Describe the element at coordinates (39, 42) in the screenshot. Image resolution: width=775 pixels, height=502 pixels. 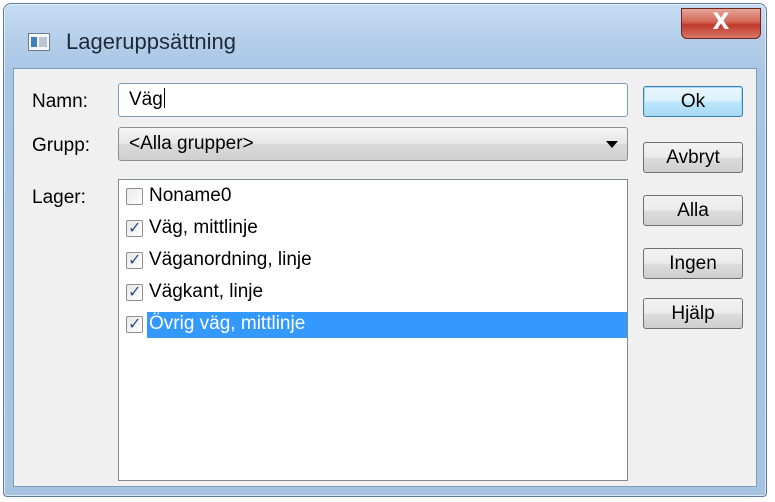
I see `window-icon` at that location.